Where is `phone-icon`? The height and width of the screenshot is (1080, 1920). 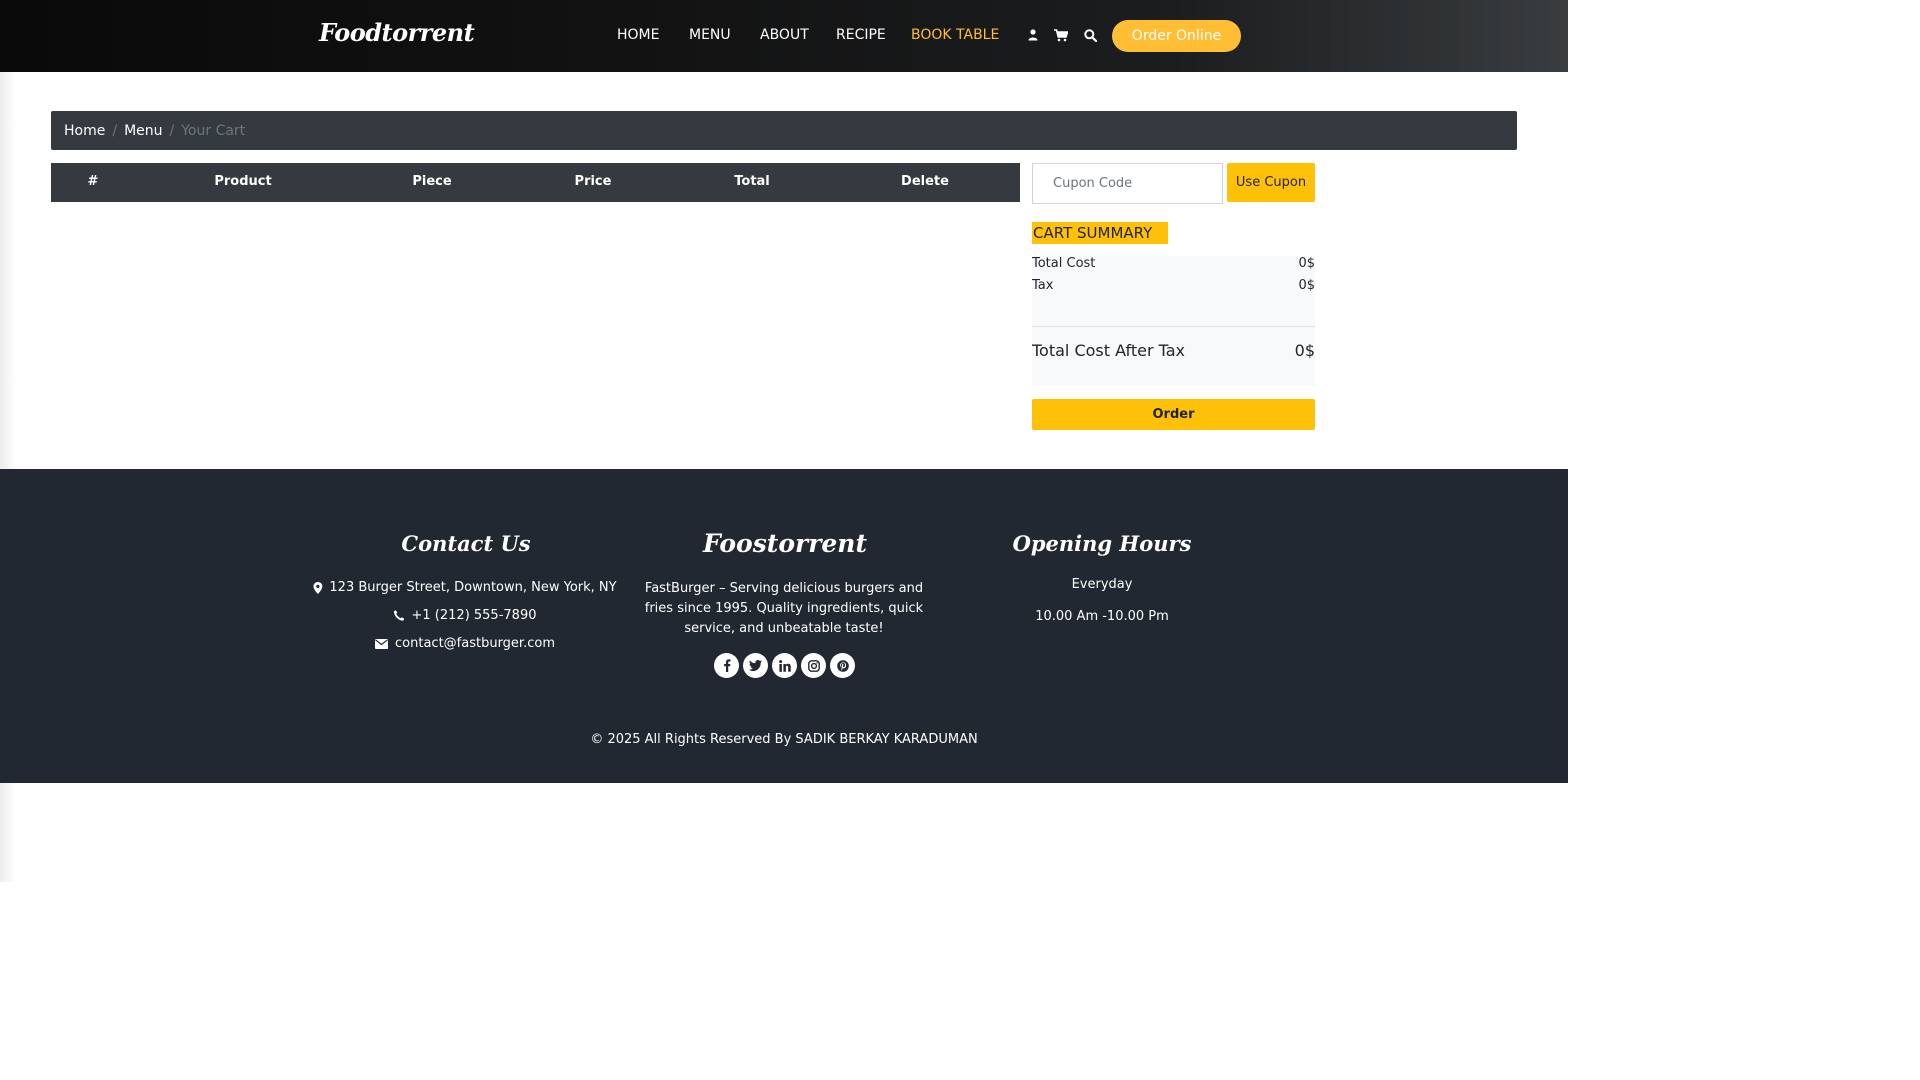
phone-icon is located at coordinates (399, 615).